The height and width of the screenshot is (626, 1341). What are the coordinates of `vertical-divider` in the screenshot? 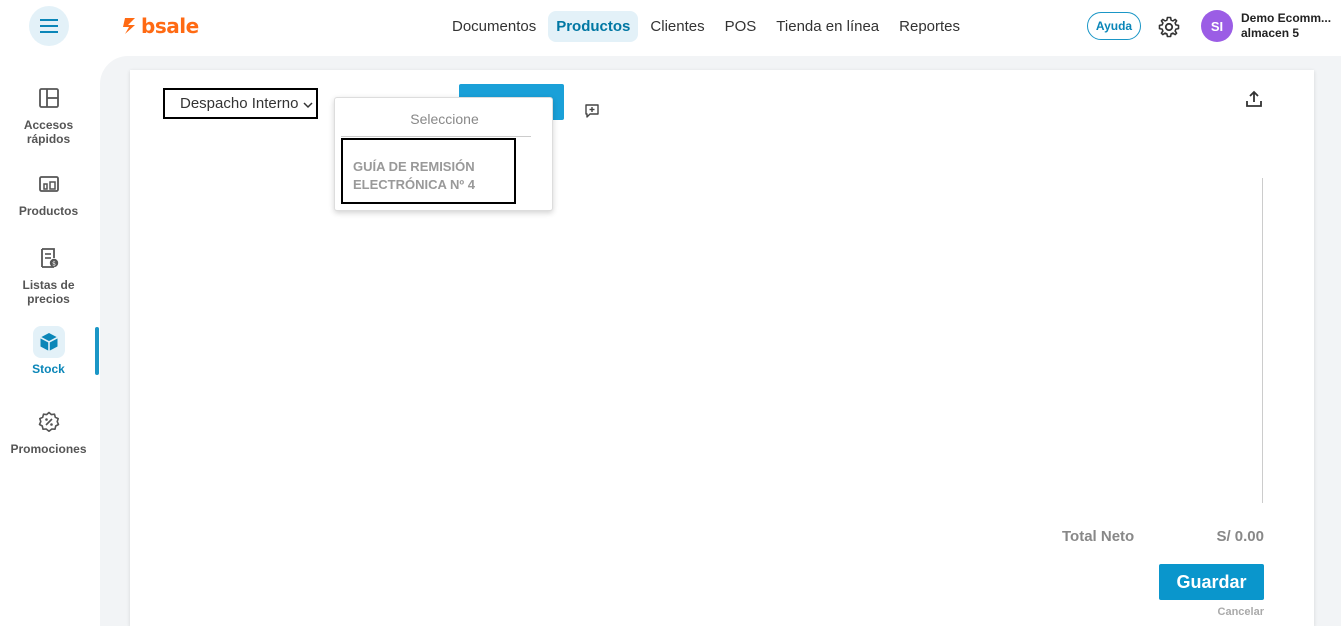 It's located at (1262, 340).